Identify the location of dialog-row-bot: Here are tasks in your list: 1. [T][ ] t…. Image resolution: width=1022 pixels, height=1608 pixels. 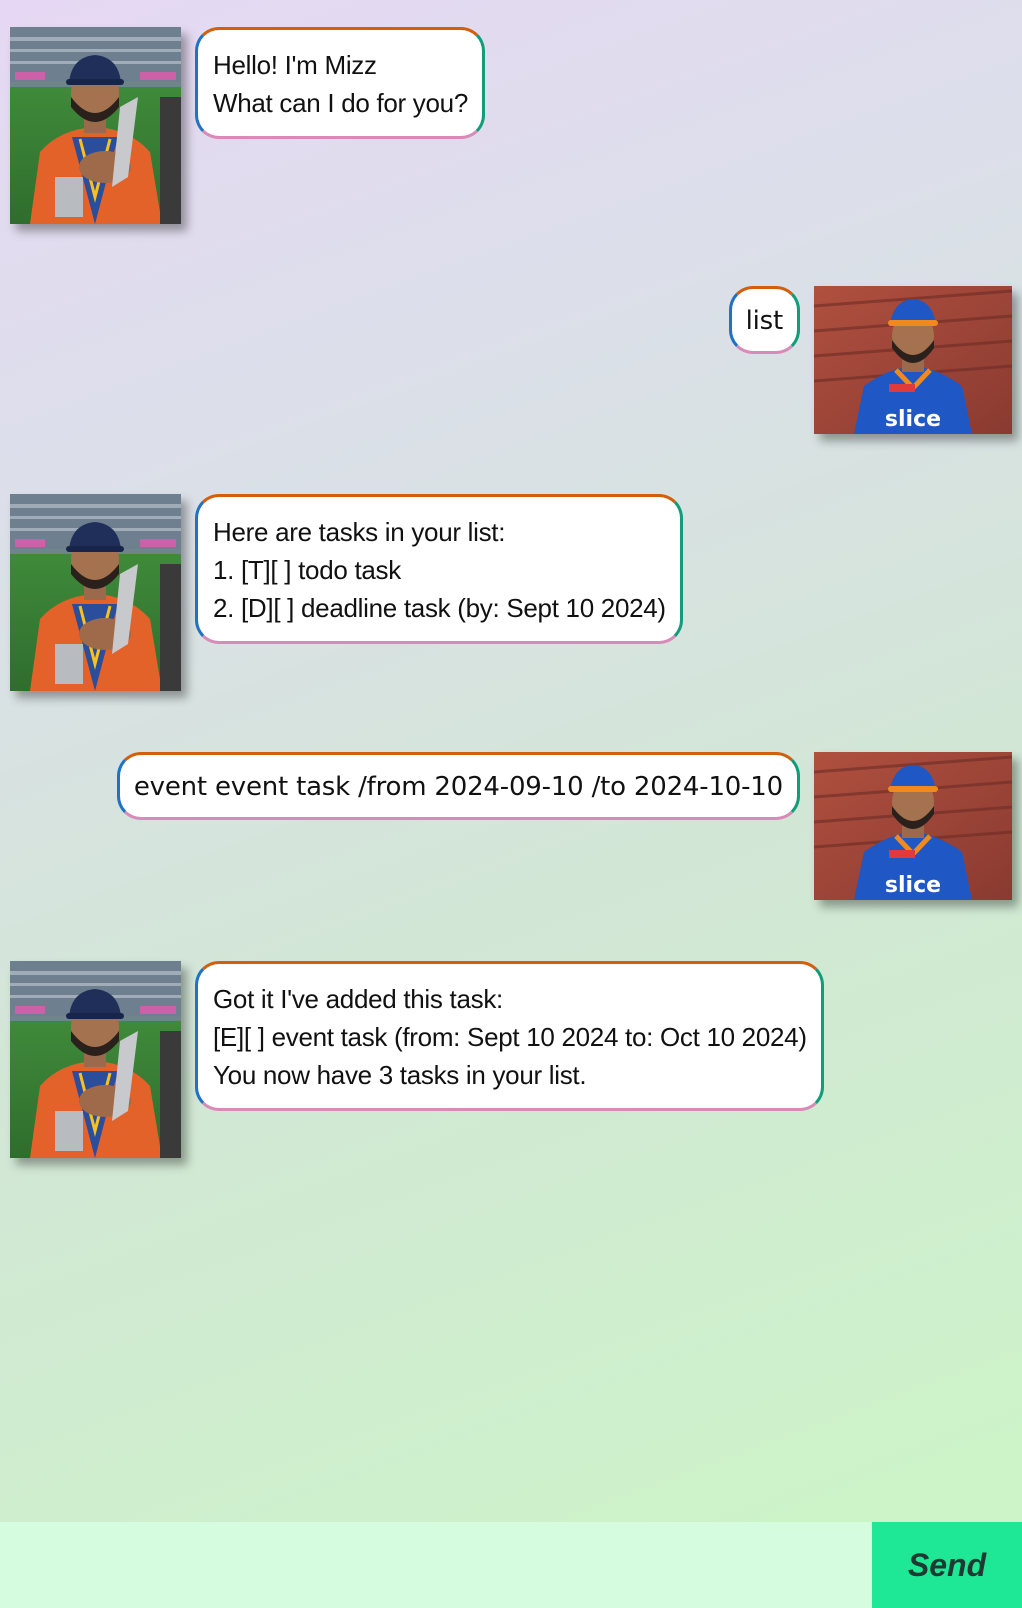
(511, 594).